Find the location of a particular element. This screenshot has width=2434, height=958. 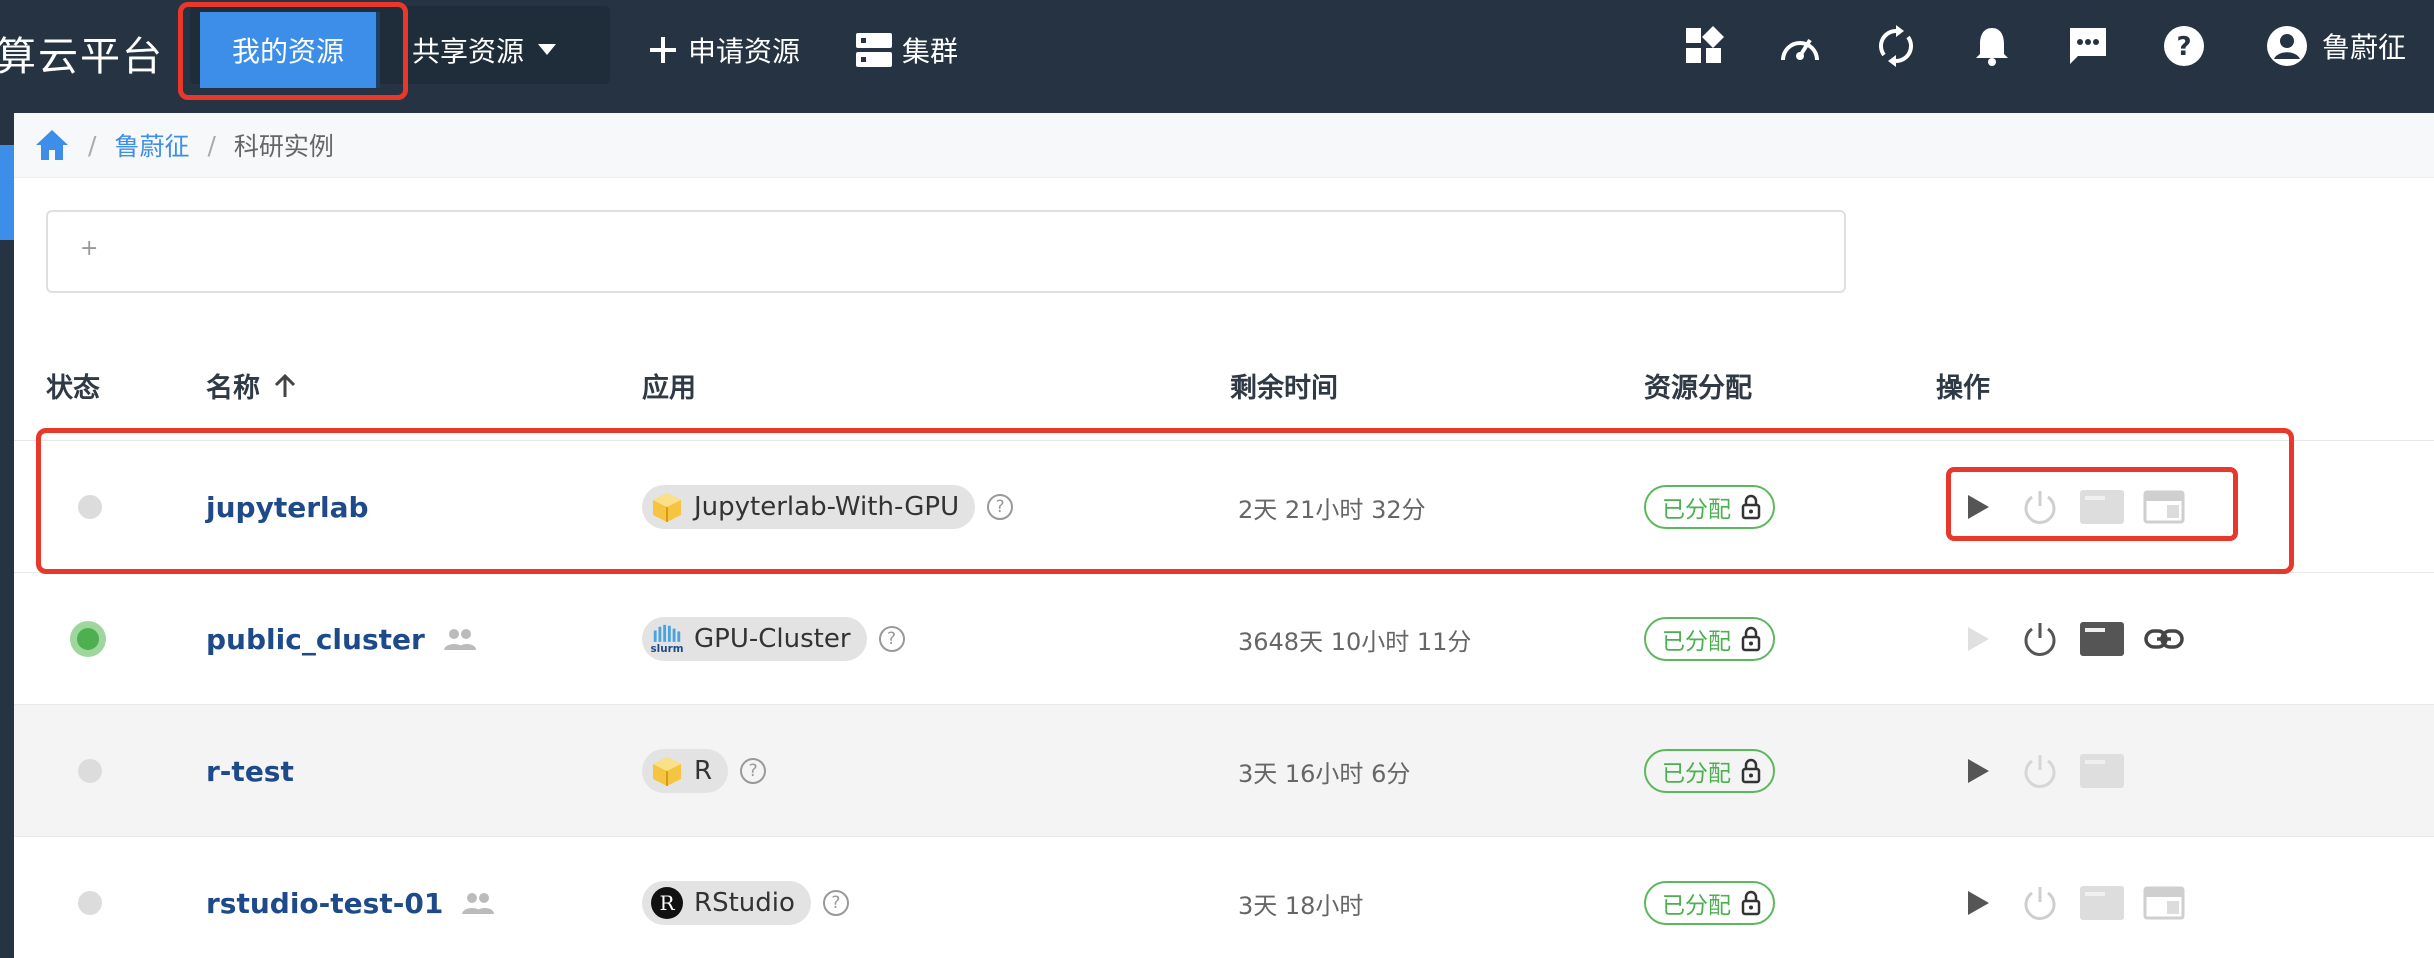

app-name: RStudio is located at coordinates (744, 903).